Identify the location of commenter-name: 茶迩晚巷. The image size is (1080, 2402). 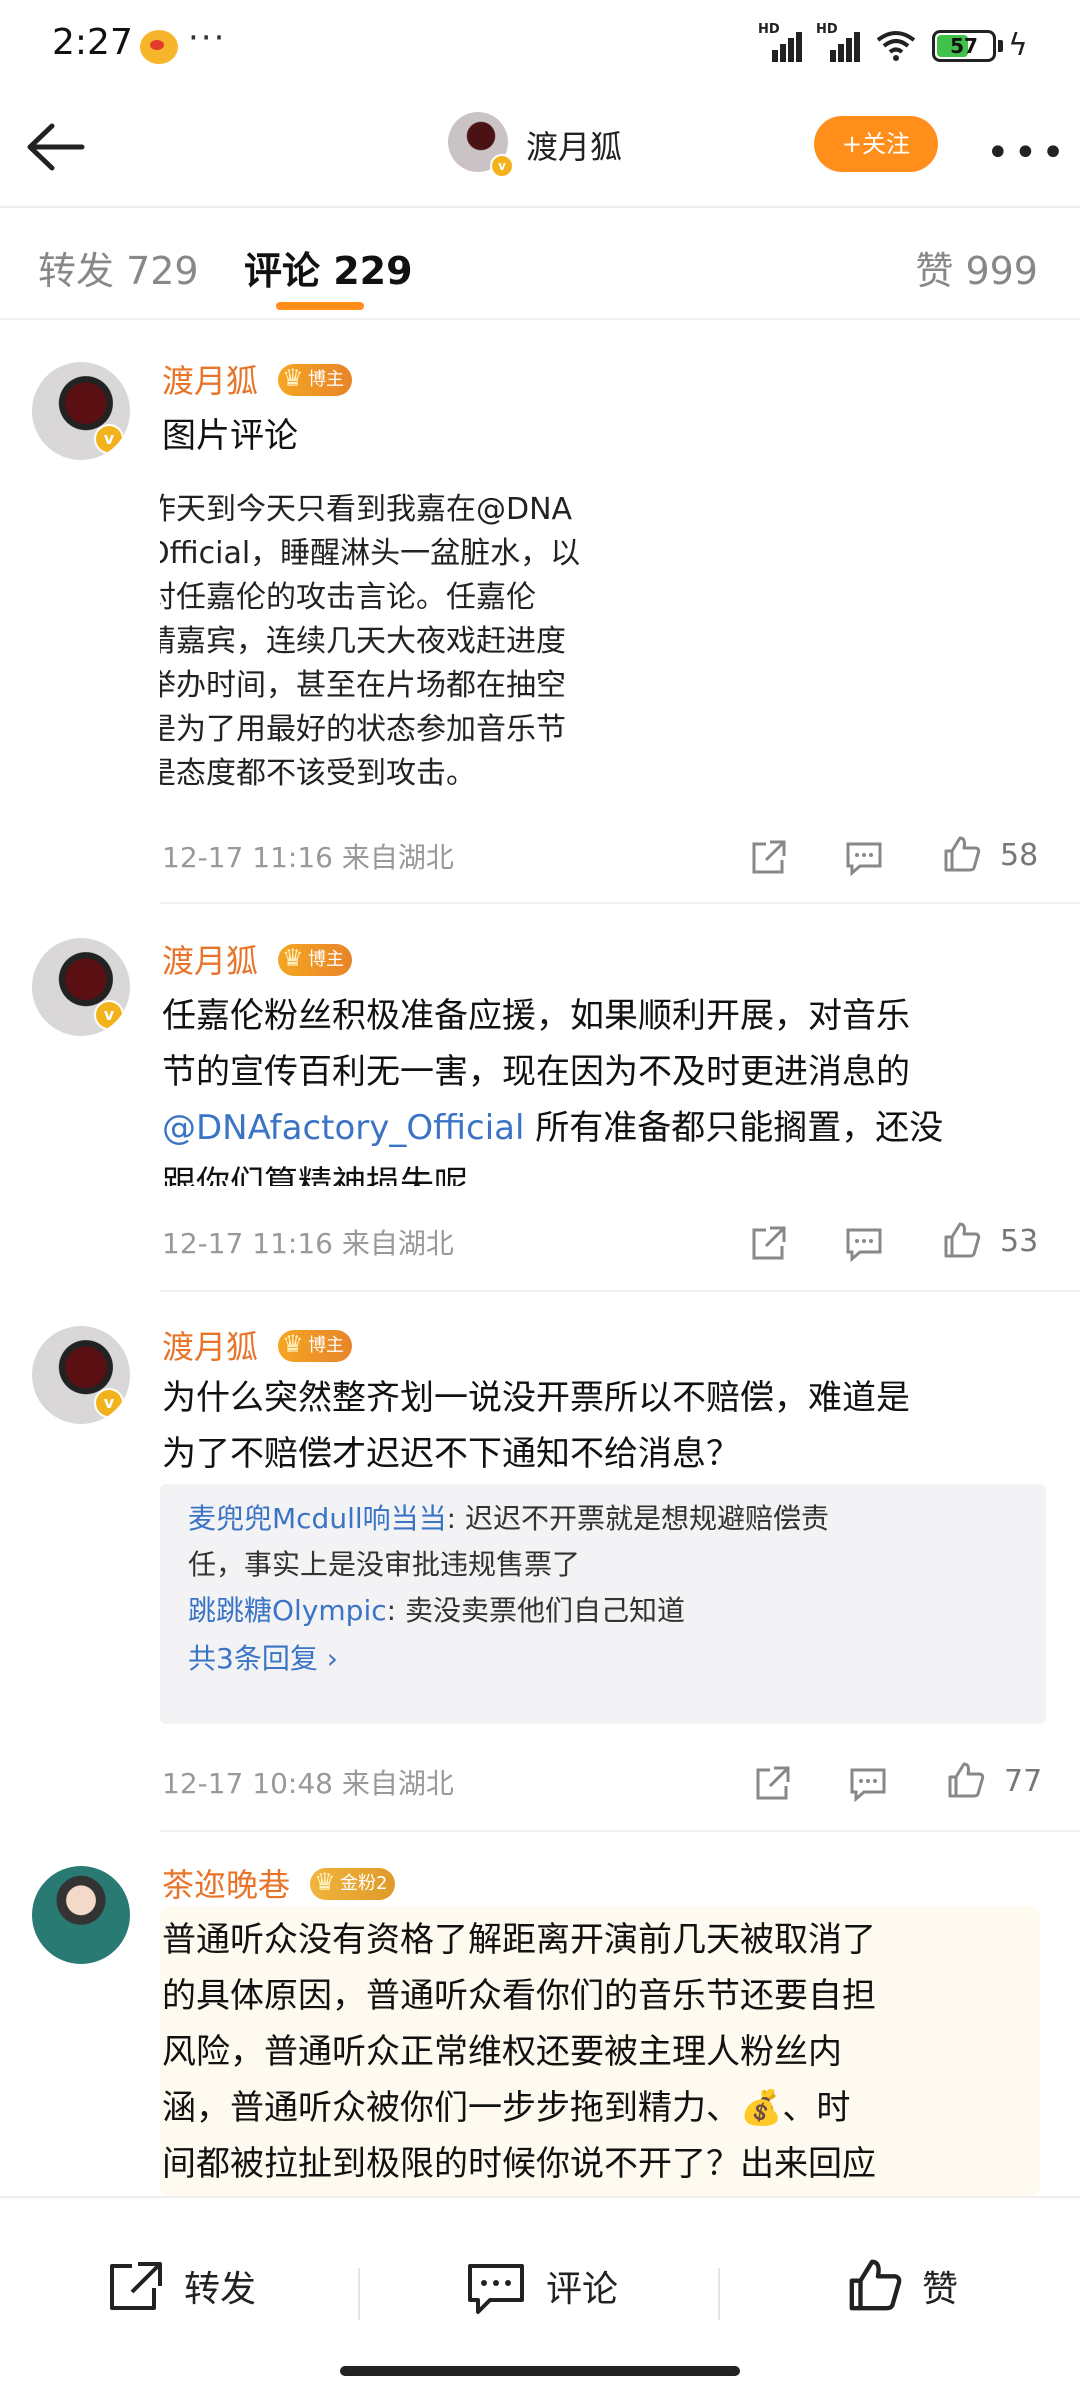
(226, 1883).